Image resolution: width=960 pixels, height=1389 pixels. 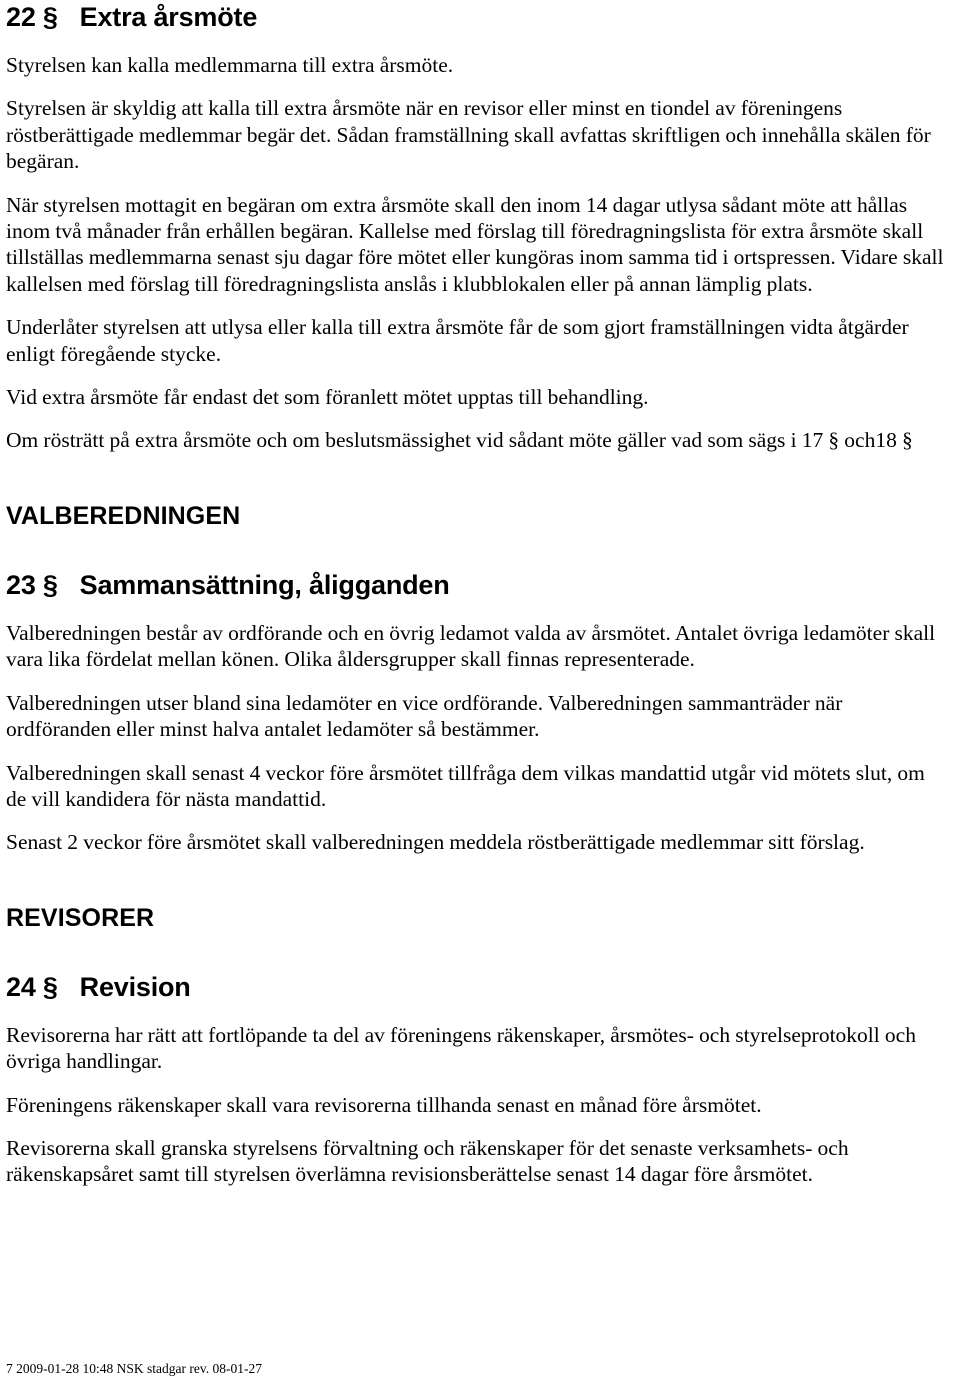 What do you see at coordinates (132, 17) in the screenshot?
I see `heading-section-22: 22 § Extra årsmöte` at bounding box center [132, 17].